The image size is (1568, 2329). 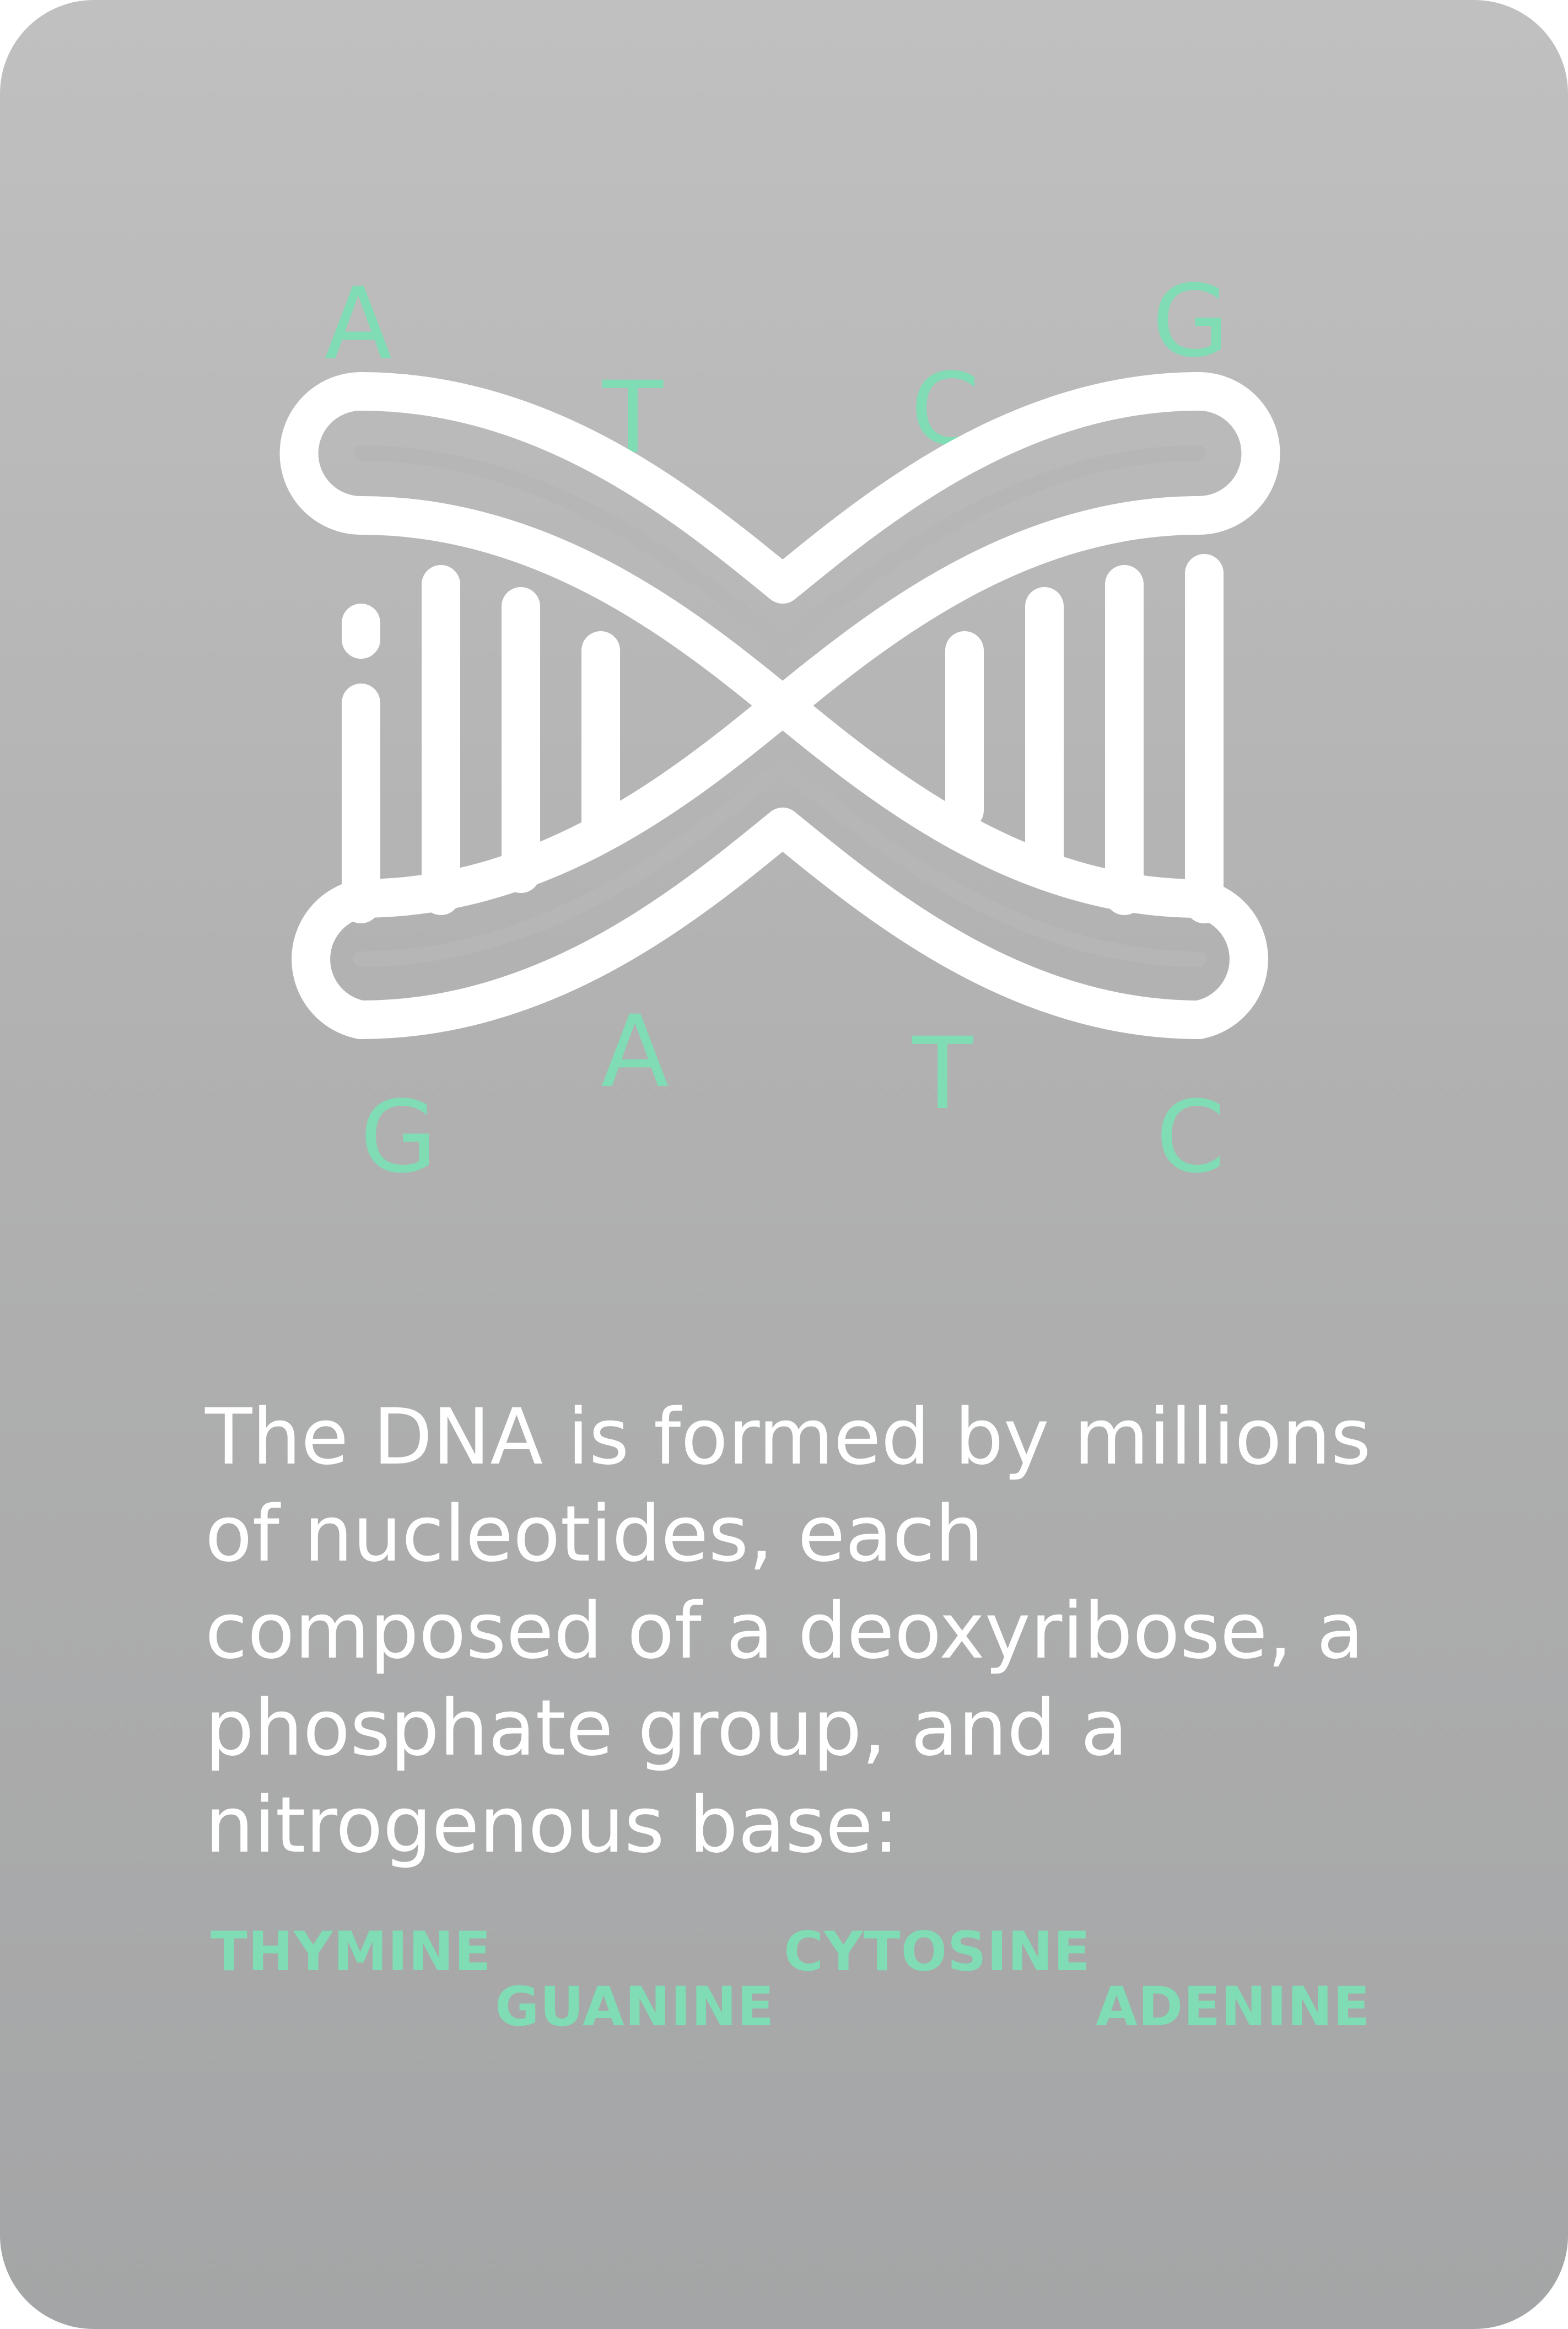 I want to click on base-letter-bottom-g: G, so click(x=398, y=1137).